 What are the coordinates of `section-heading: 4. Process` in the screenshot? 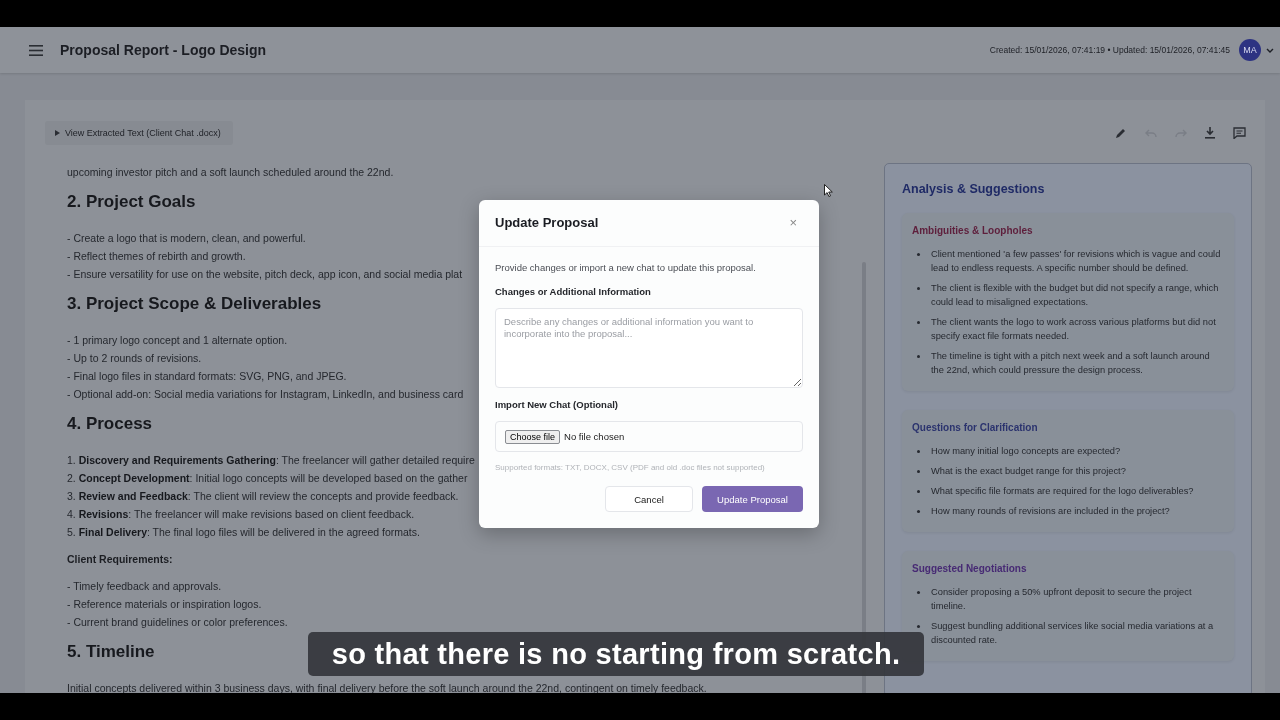 It's located at (110, 424).